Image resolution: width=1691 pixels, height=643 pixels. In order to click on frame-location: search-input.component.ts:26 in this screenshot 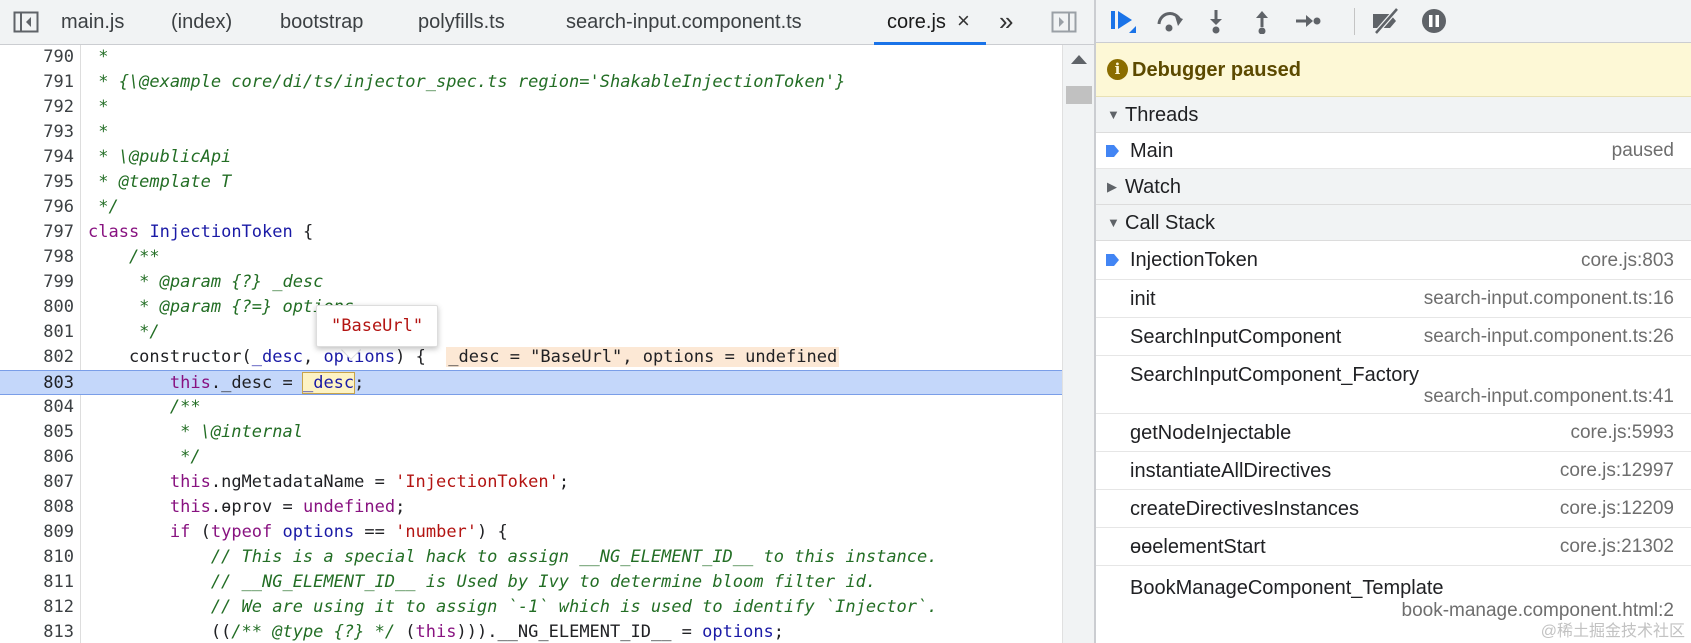, I will do `click(1549, 337)`.